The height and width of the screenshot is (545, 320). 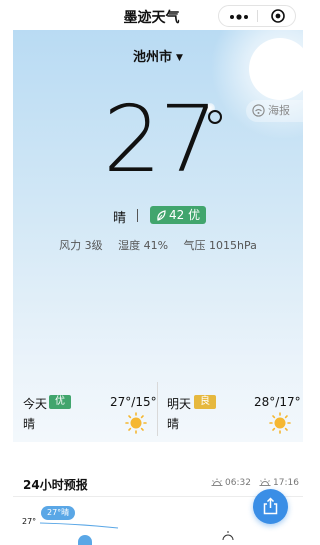 I want to click on sunrise-time: 06:32, so click(x=231, y=483).